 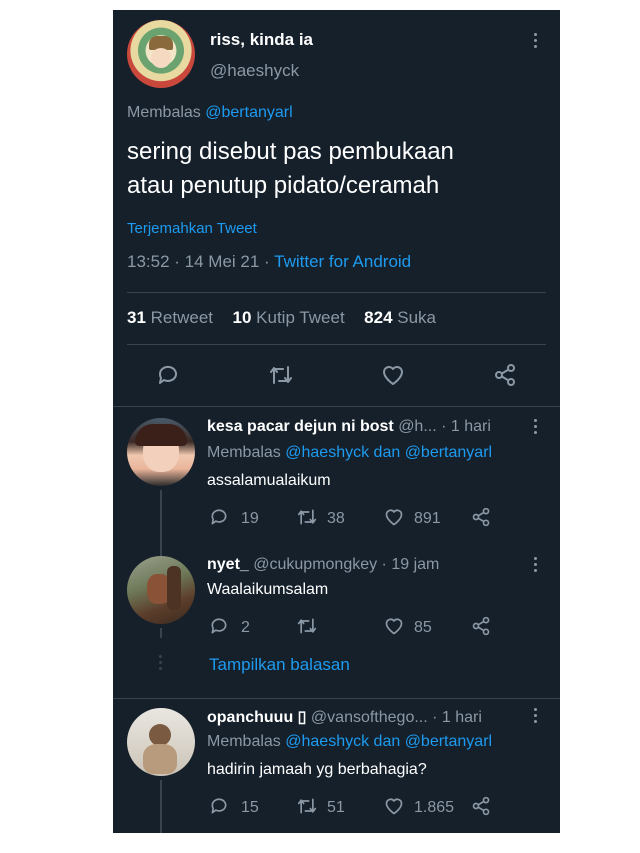 I want to click on reply-display-name: nyet_, so click(x=228, y=564).